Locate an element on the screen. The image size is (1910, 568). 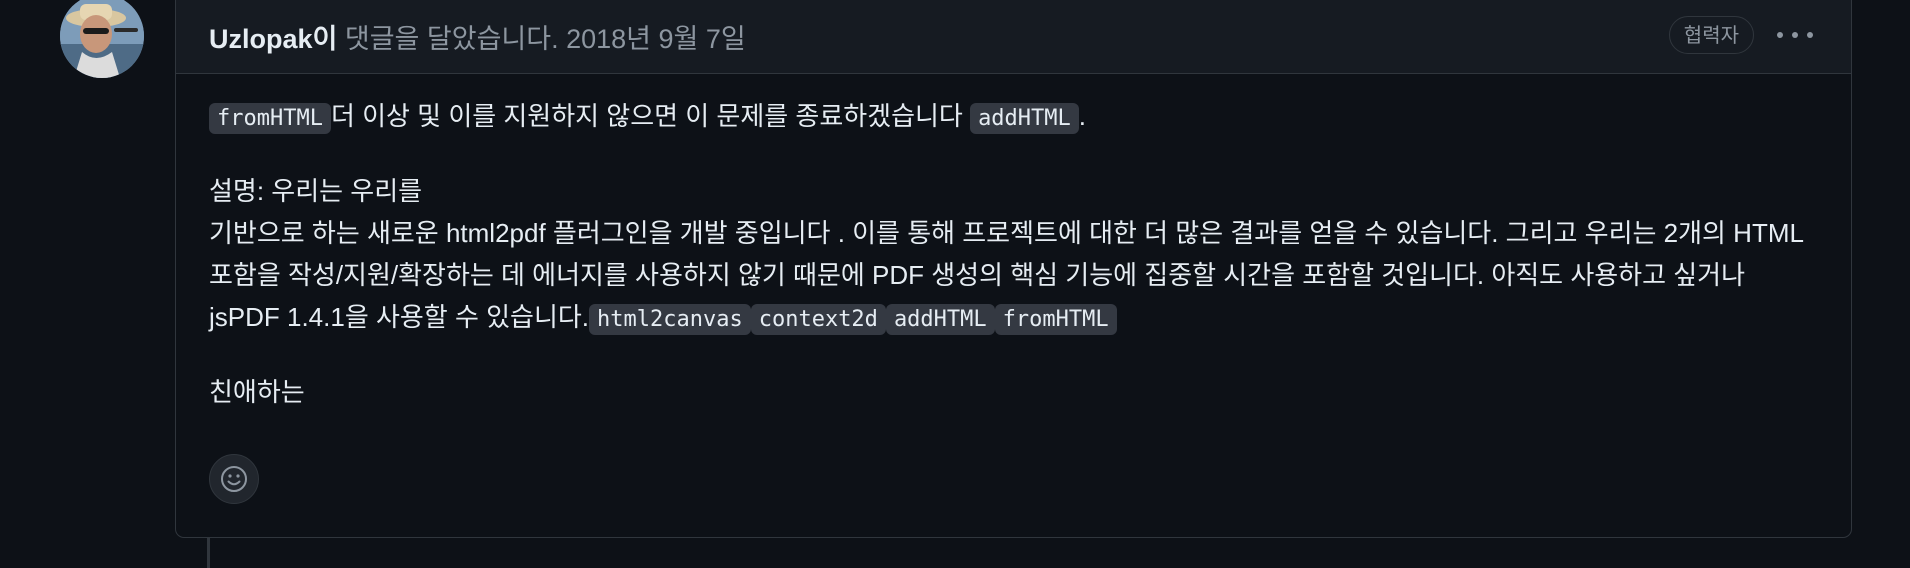
inline-code: context2d is located at coordinates (818, 319).